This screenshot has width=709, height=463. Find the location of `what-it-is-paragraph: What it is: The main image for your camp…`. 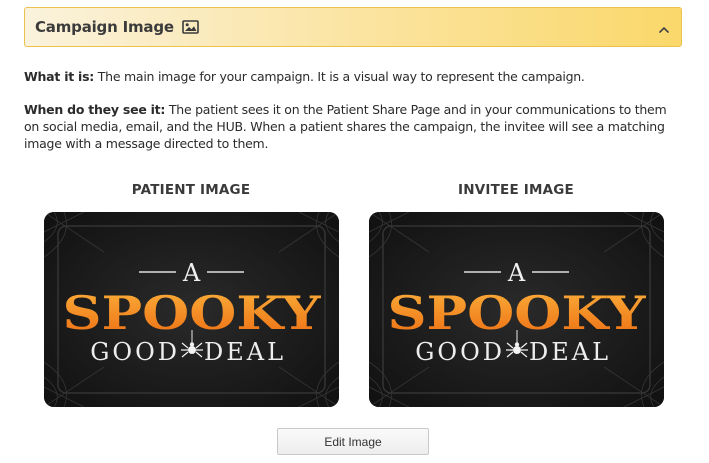

what-it-is-paragraph: What it is: The main image for your camp… is located at coordinates (349, 76).